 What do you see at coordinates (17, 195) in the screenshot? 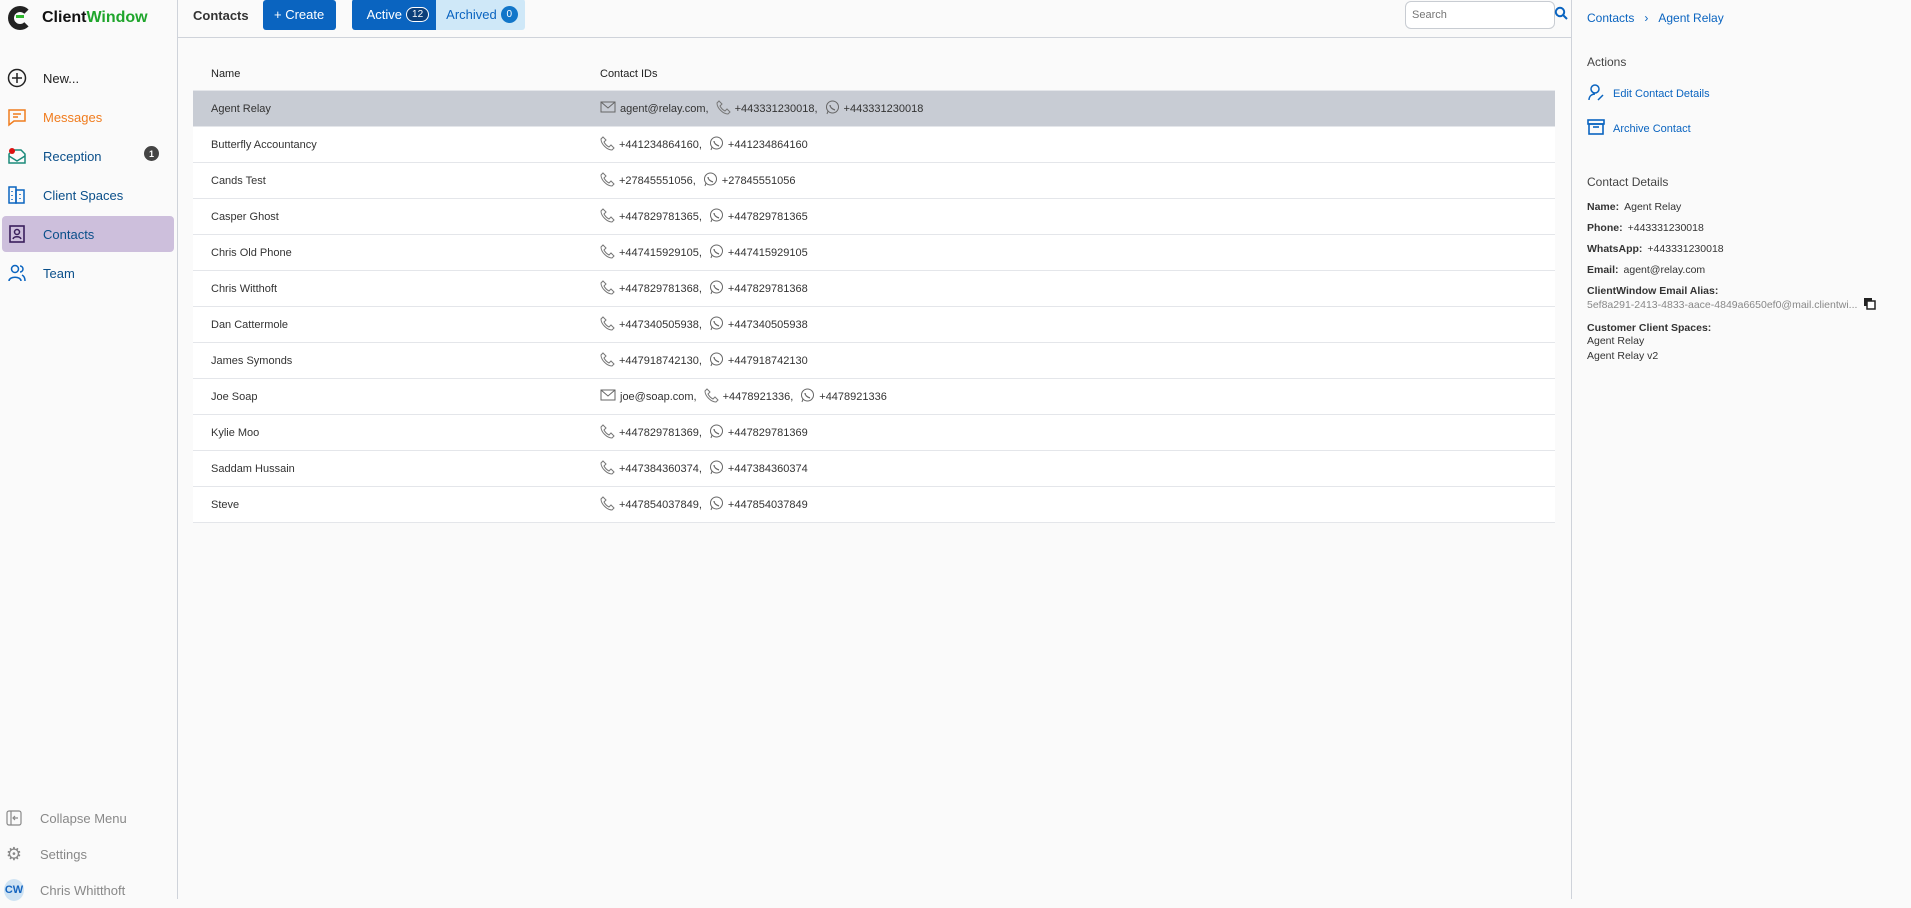
I see `building-icon` at bounding box center [17, 195].